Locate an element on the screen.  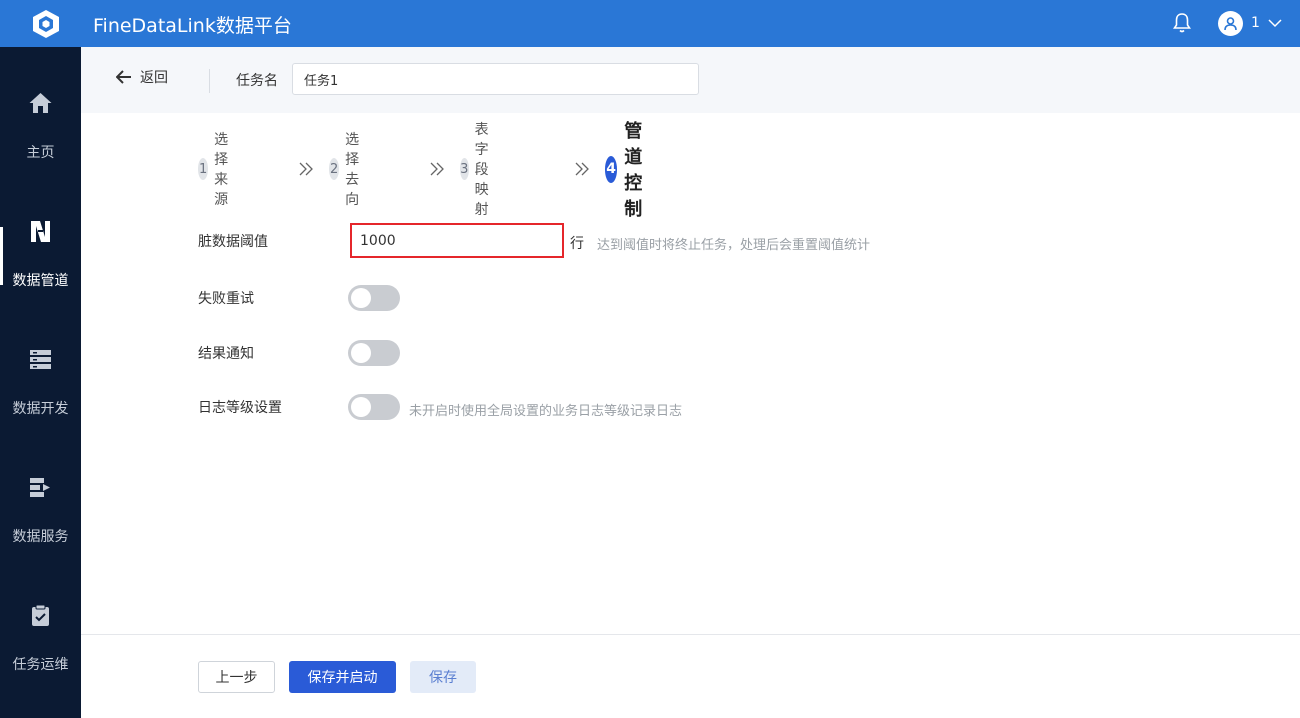
step-3: 3 表字段映射 is located at coordinates (481, 170).